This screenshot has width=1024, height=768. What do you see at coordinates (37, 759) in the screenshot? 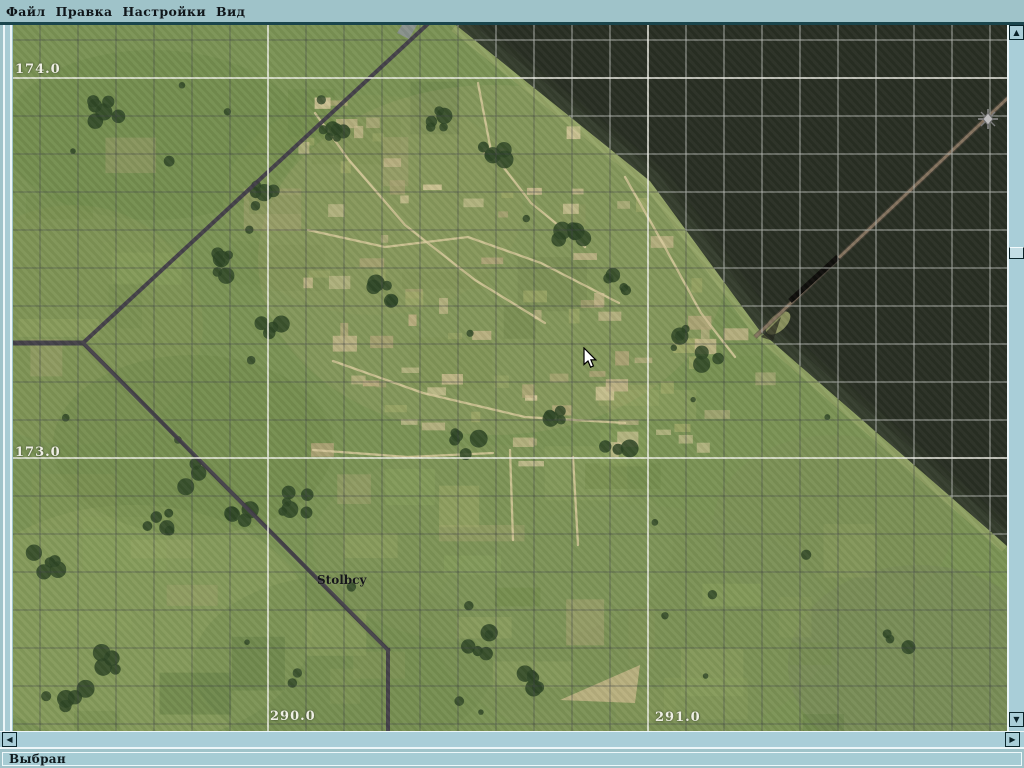
I see `status-text: Выбран` at bounding box center [37, 759].